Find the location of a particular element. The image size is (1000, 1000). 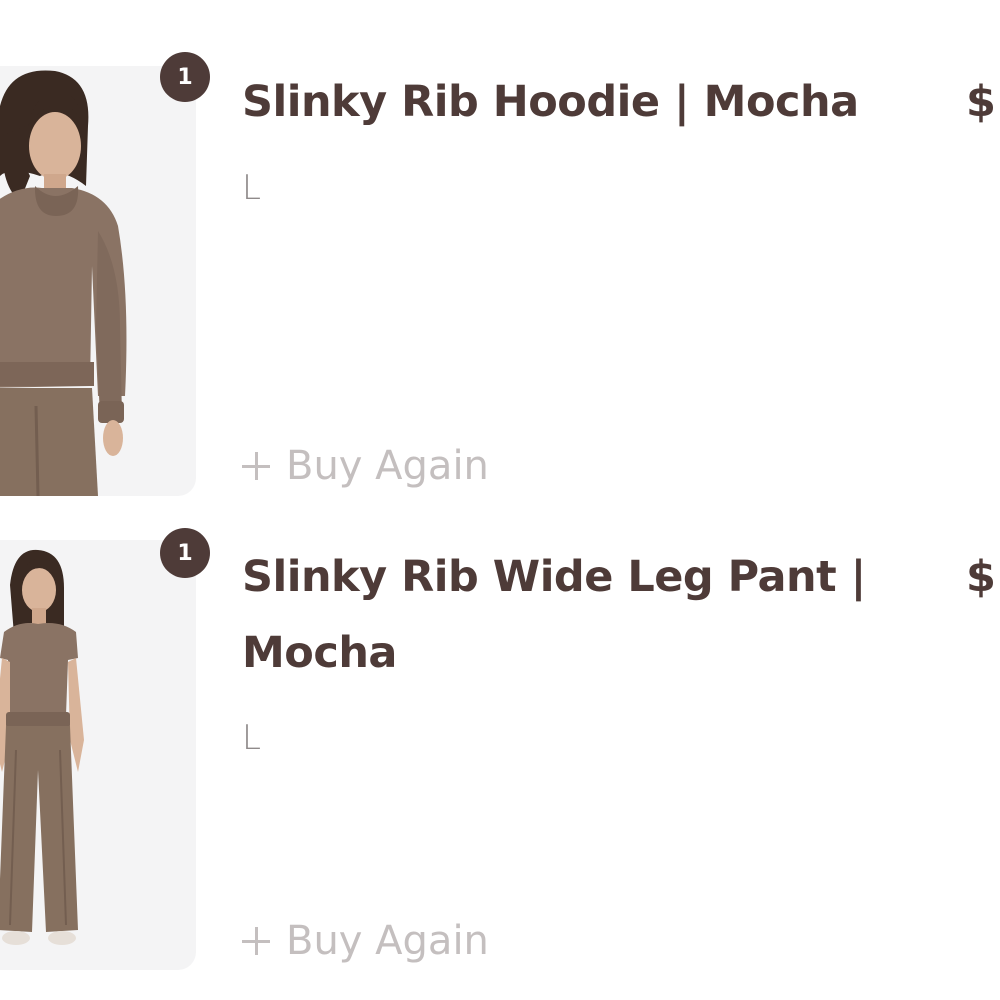

product-image-hoodie is located at coordinates (98, 281).